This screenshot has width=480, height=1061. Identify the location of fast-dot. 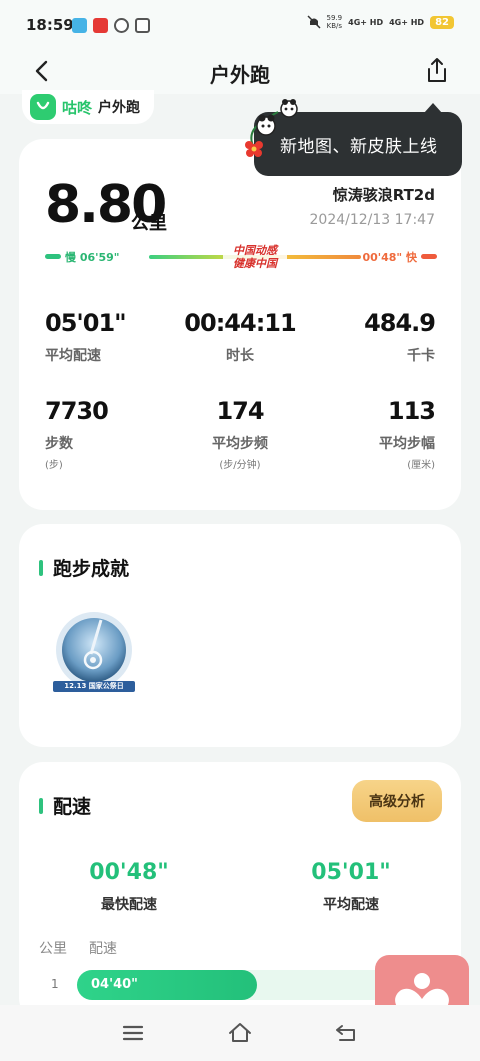
(429, 256).